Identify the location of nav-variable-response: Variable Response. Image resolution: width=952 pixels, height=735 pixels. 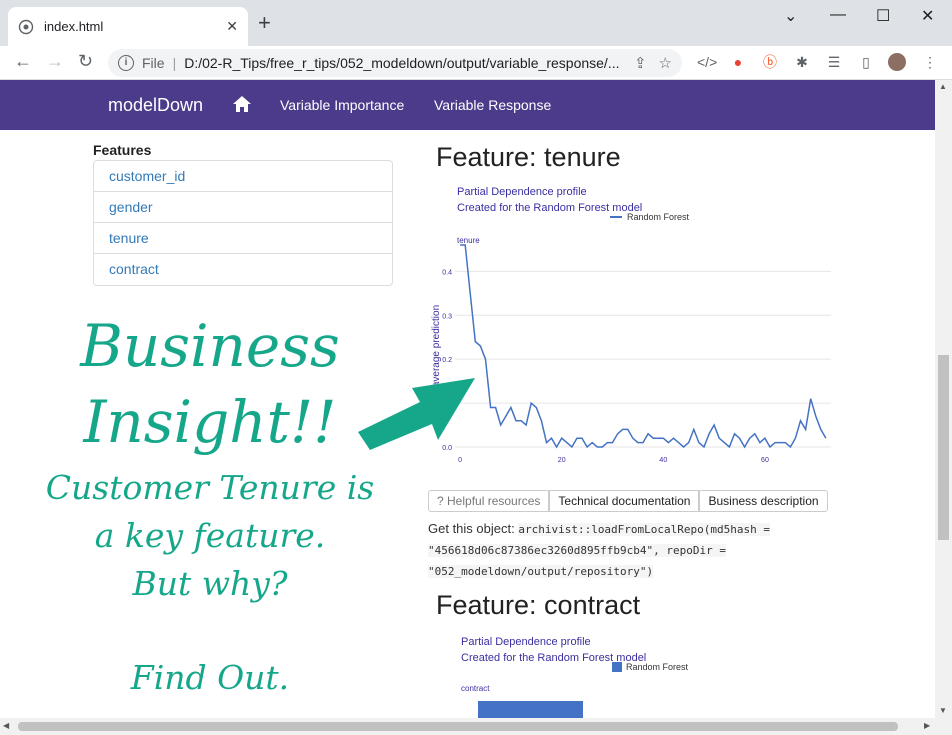
(492, 105).